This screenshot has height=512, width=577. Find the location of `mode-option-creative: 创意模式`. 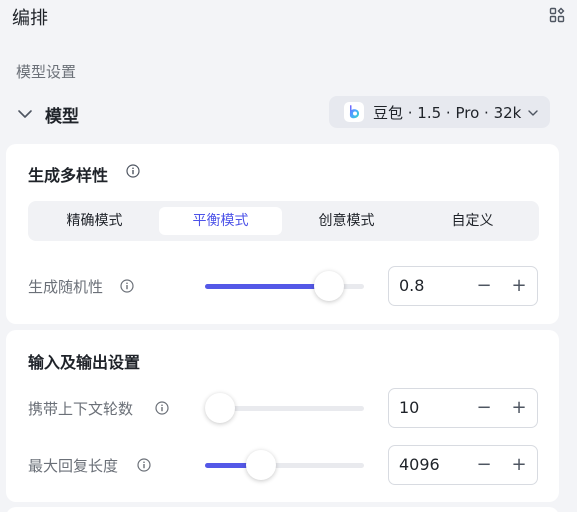

mode-option-creative: 创意模式 is located at coordinates (346, 221).